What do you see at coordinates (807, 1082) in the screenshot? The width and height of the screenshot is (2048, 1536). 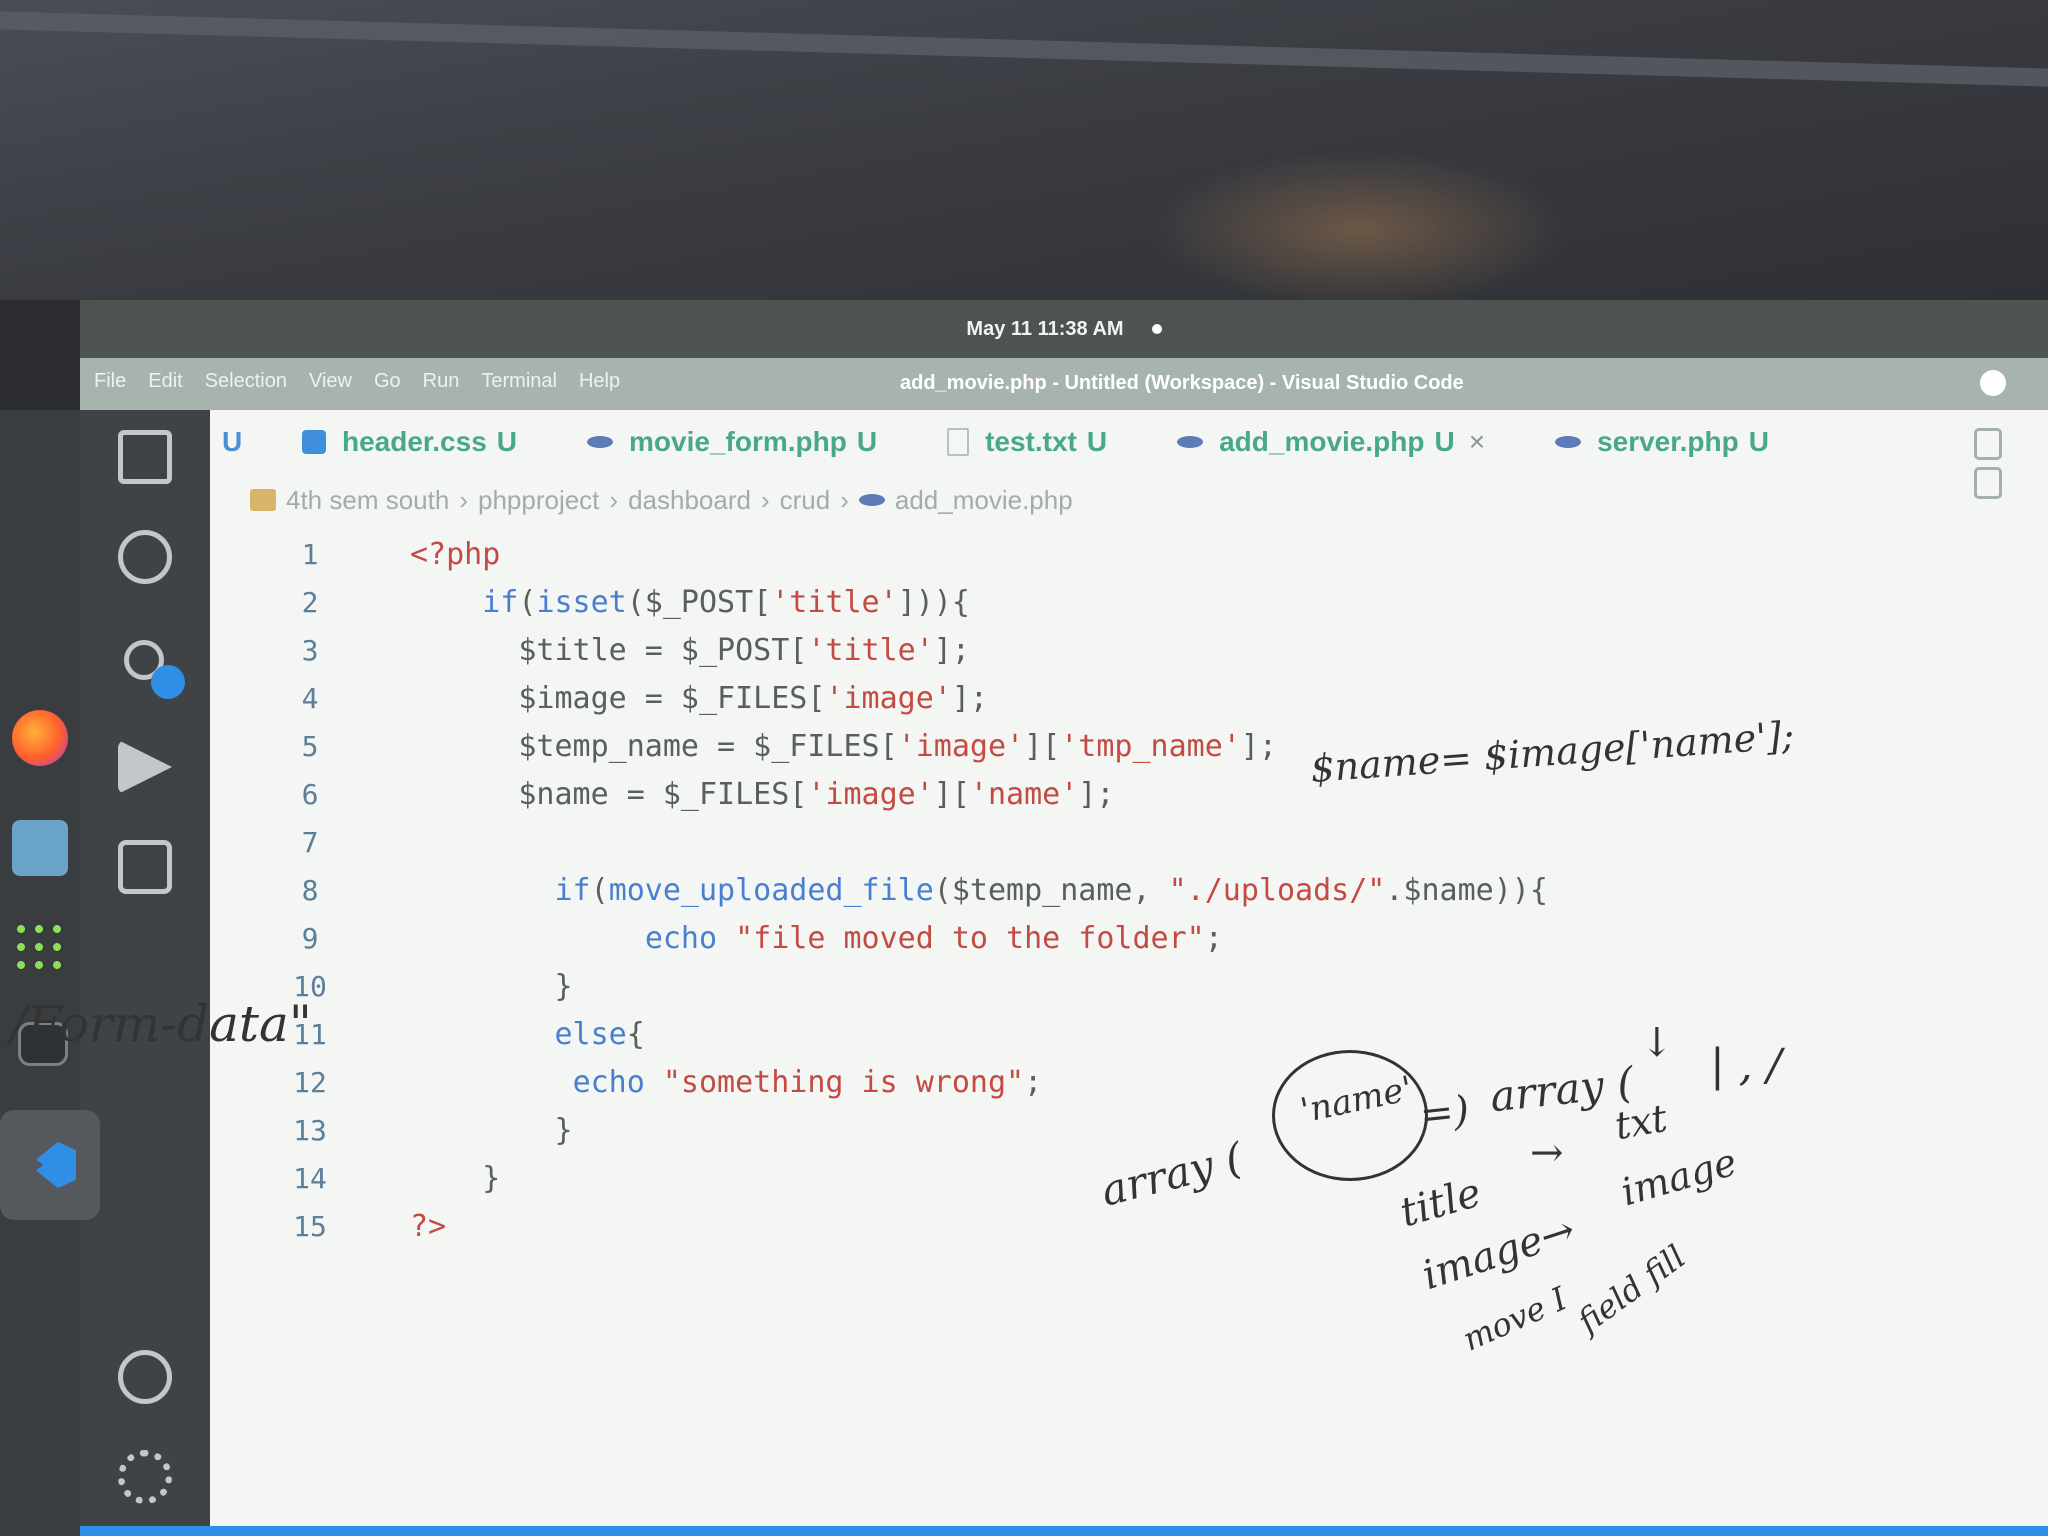 I see `code-text: echo "something is wrong";` at bounding box center [807, 1082].